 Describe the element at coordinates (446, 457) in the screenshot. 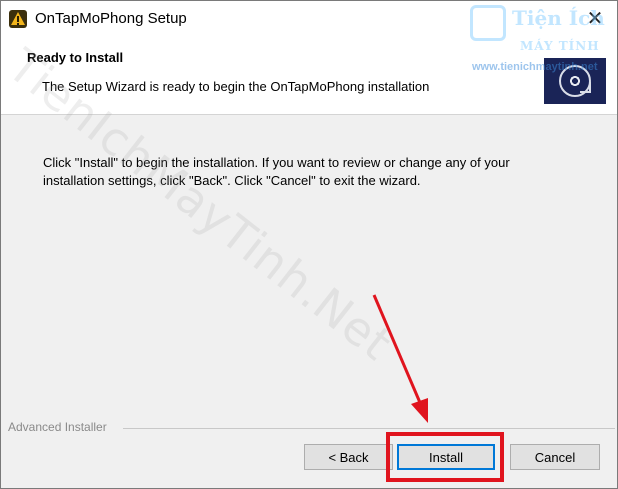

I see `install-button: Install` at that location.